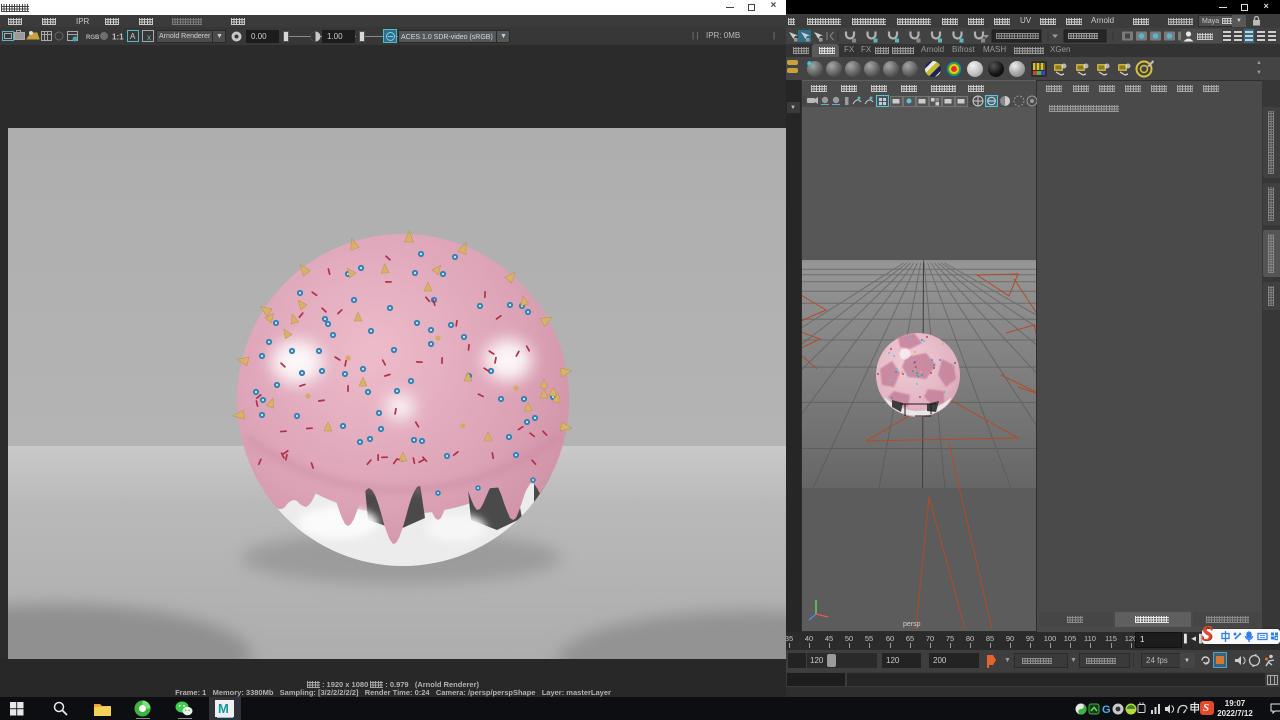  What do you see at coordinates (829, 638) in the screenshot?
I see `svg-text: 45` at bounding box center [829, 638].